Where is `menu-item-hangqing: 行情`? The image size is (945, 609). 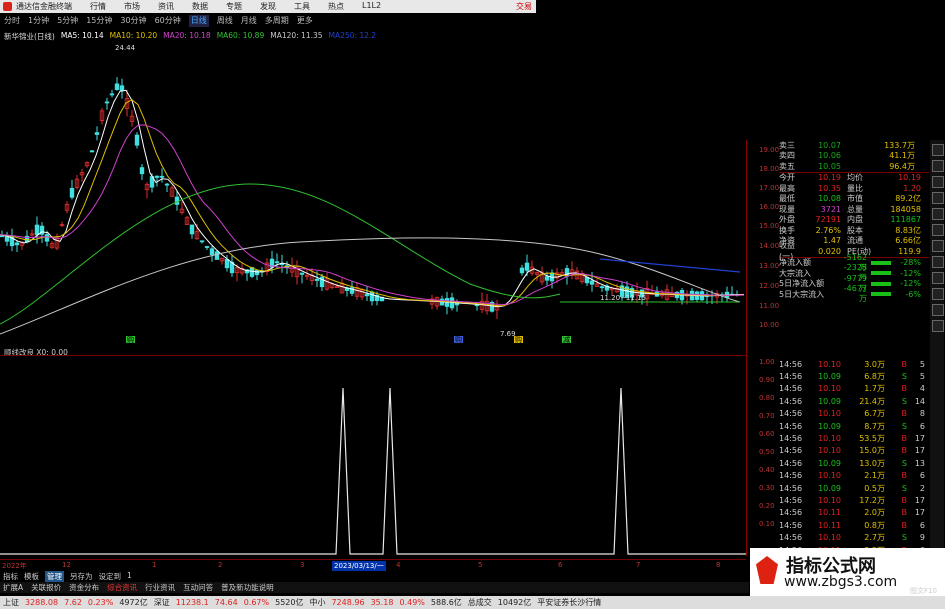 menu-item-hangqing: 行情 is located at coordinates (98, 6).